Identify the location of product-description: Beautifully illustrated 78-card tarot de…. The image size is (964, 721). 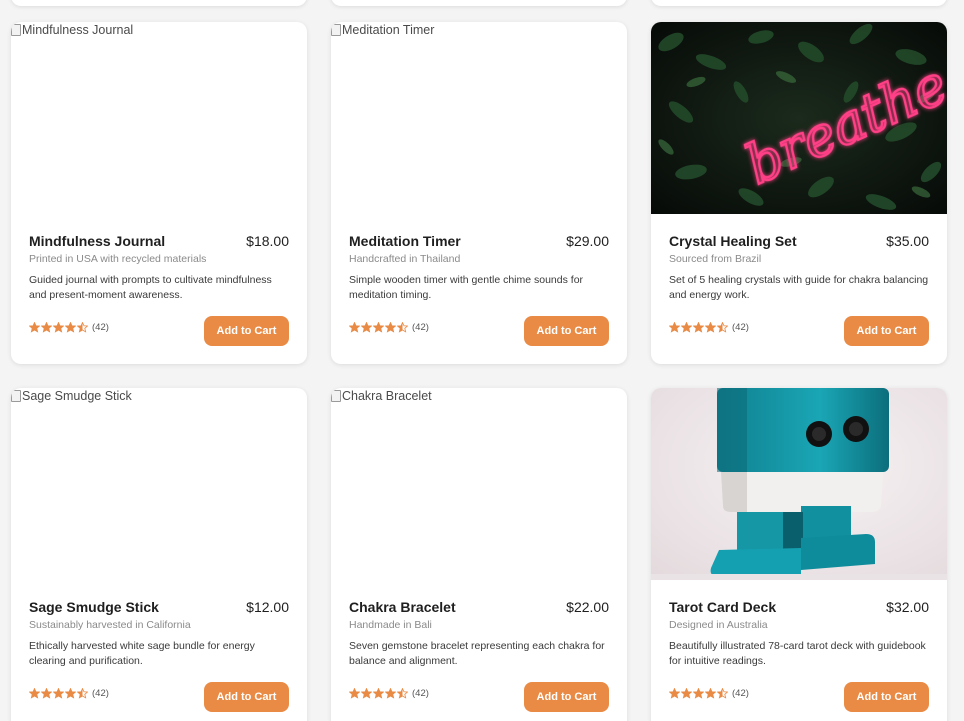
(797, 653).